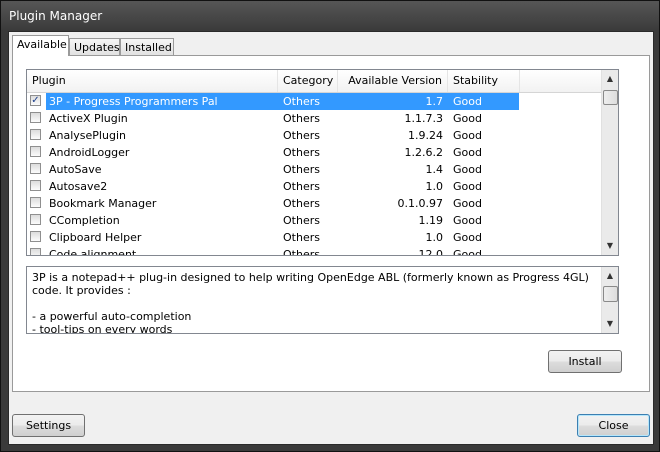  I want to click on plugin-version-cell: 1.4, so click(434, 169).